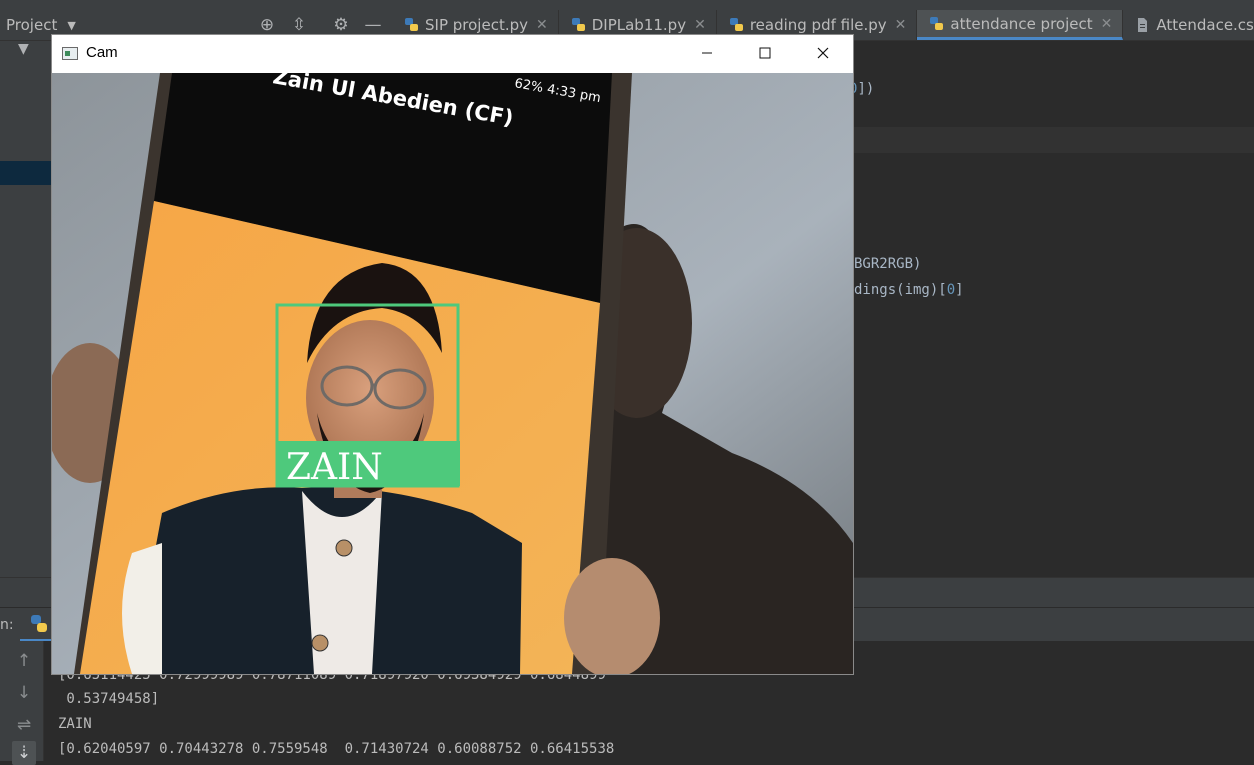 This screenshot has width=1254, height=765. What do you see at coordinates (476, 25) in the screenshot?
I see `tab-label: SIP project.py` at bounding box center [476, 25].